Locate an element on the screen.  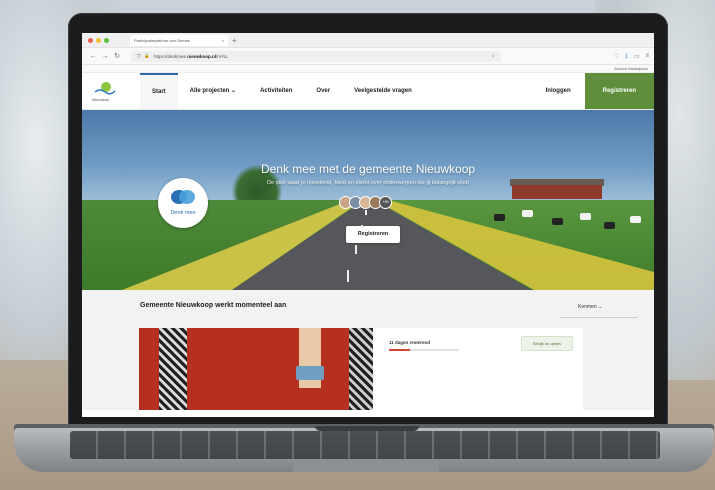
url-host: nieuwkoop.nl is located at coordinates (202, 56).